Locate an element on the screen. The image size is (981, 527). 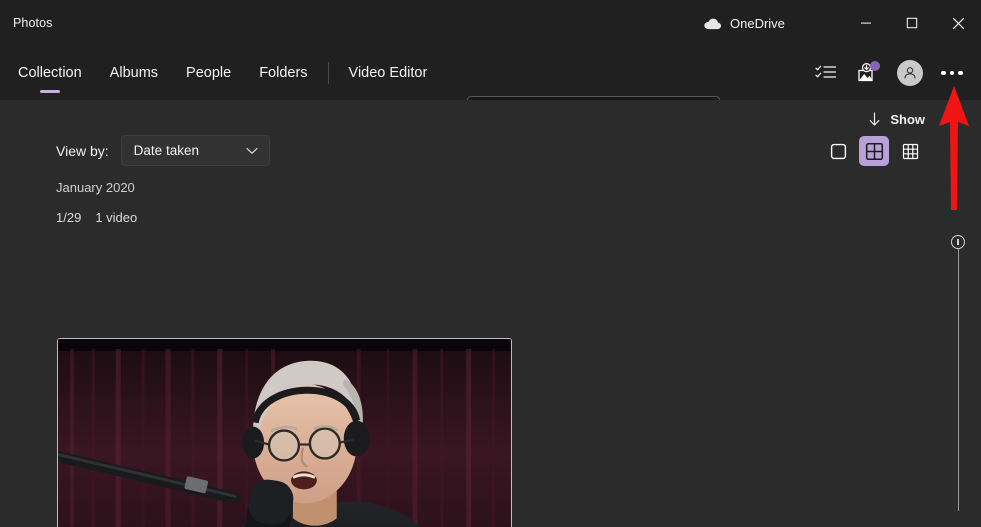
app-title: Photos is located at coordinates (33, 23).